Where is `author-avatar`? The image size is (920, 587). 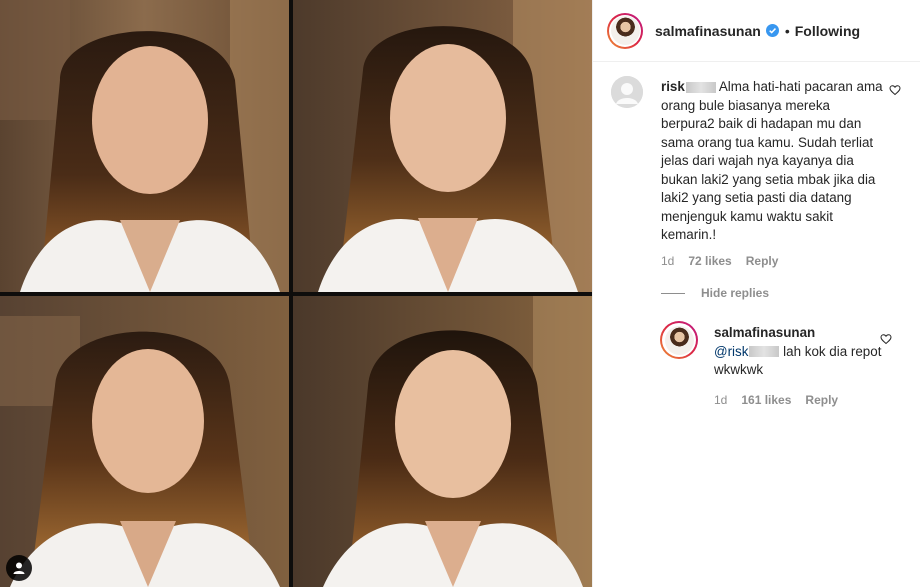
author-avatar is located at coordinates (625, 30).